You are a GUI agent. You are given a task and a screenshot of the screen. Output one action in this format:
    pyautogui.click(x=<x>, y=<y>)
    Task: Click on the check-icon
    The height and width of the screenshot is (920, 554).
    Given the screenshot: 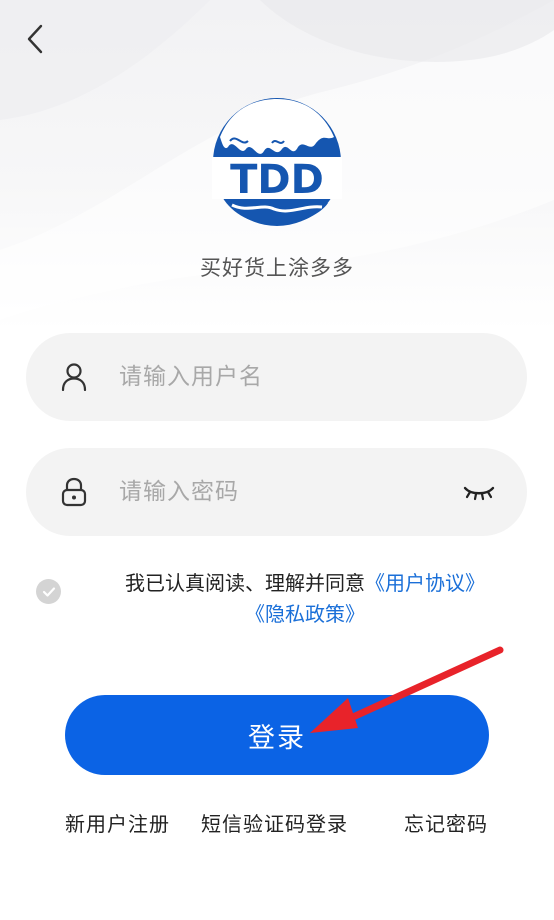 What is the action you would take?
    pyautogui.click(x=48, y=591)
    